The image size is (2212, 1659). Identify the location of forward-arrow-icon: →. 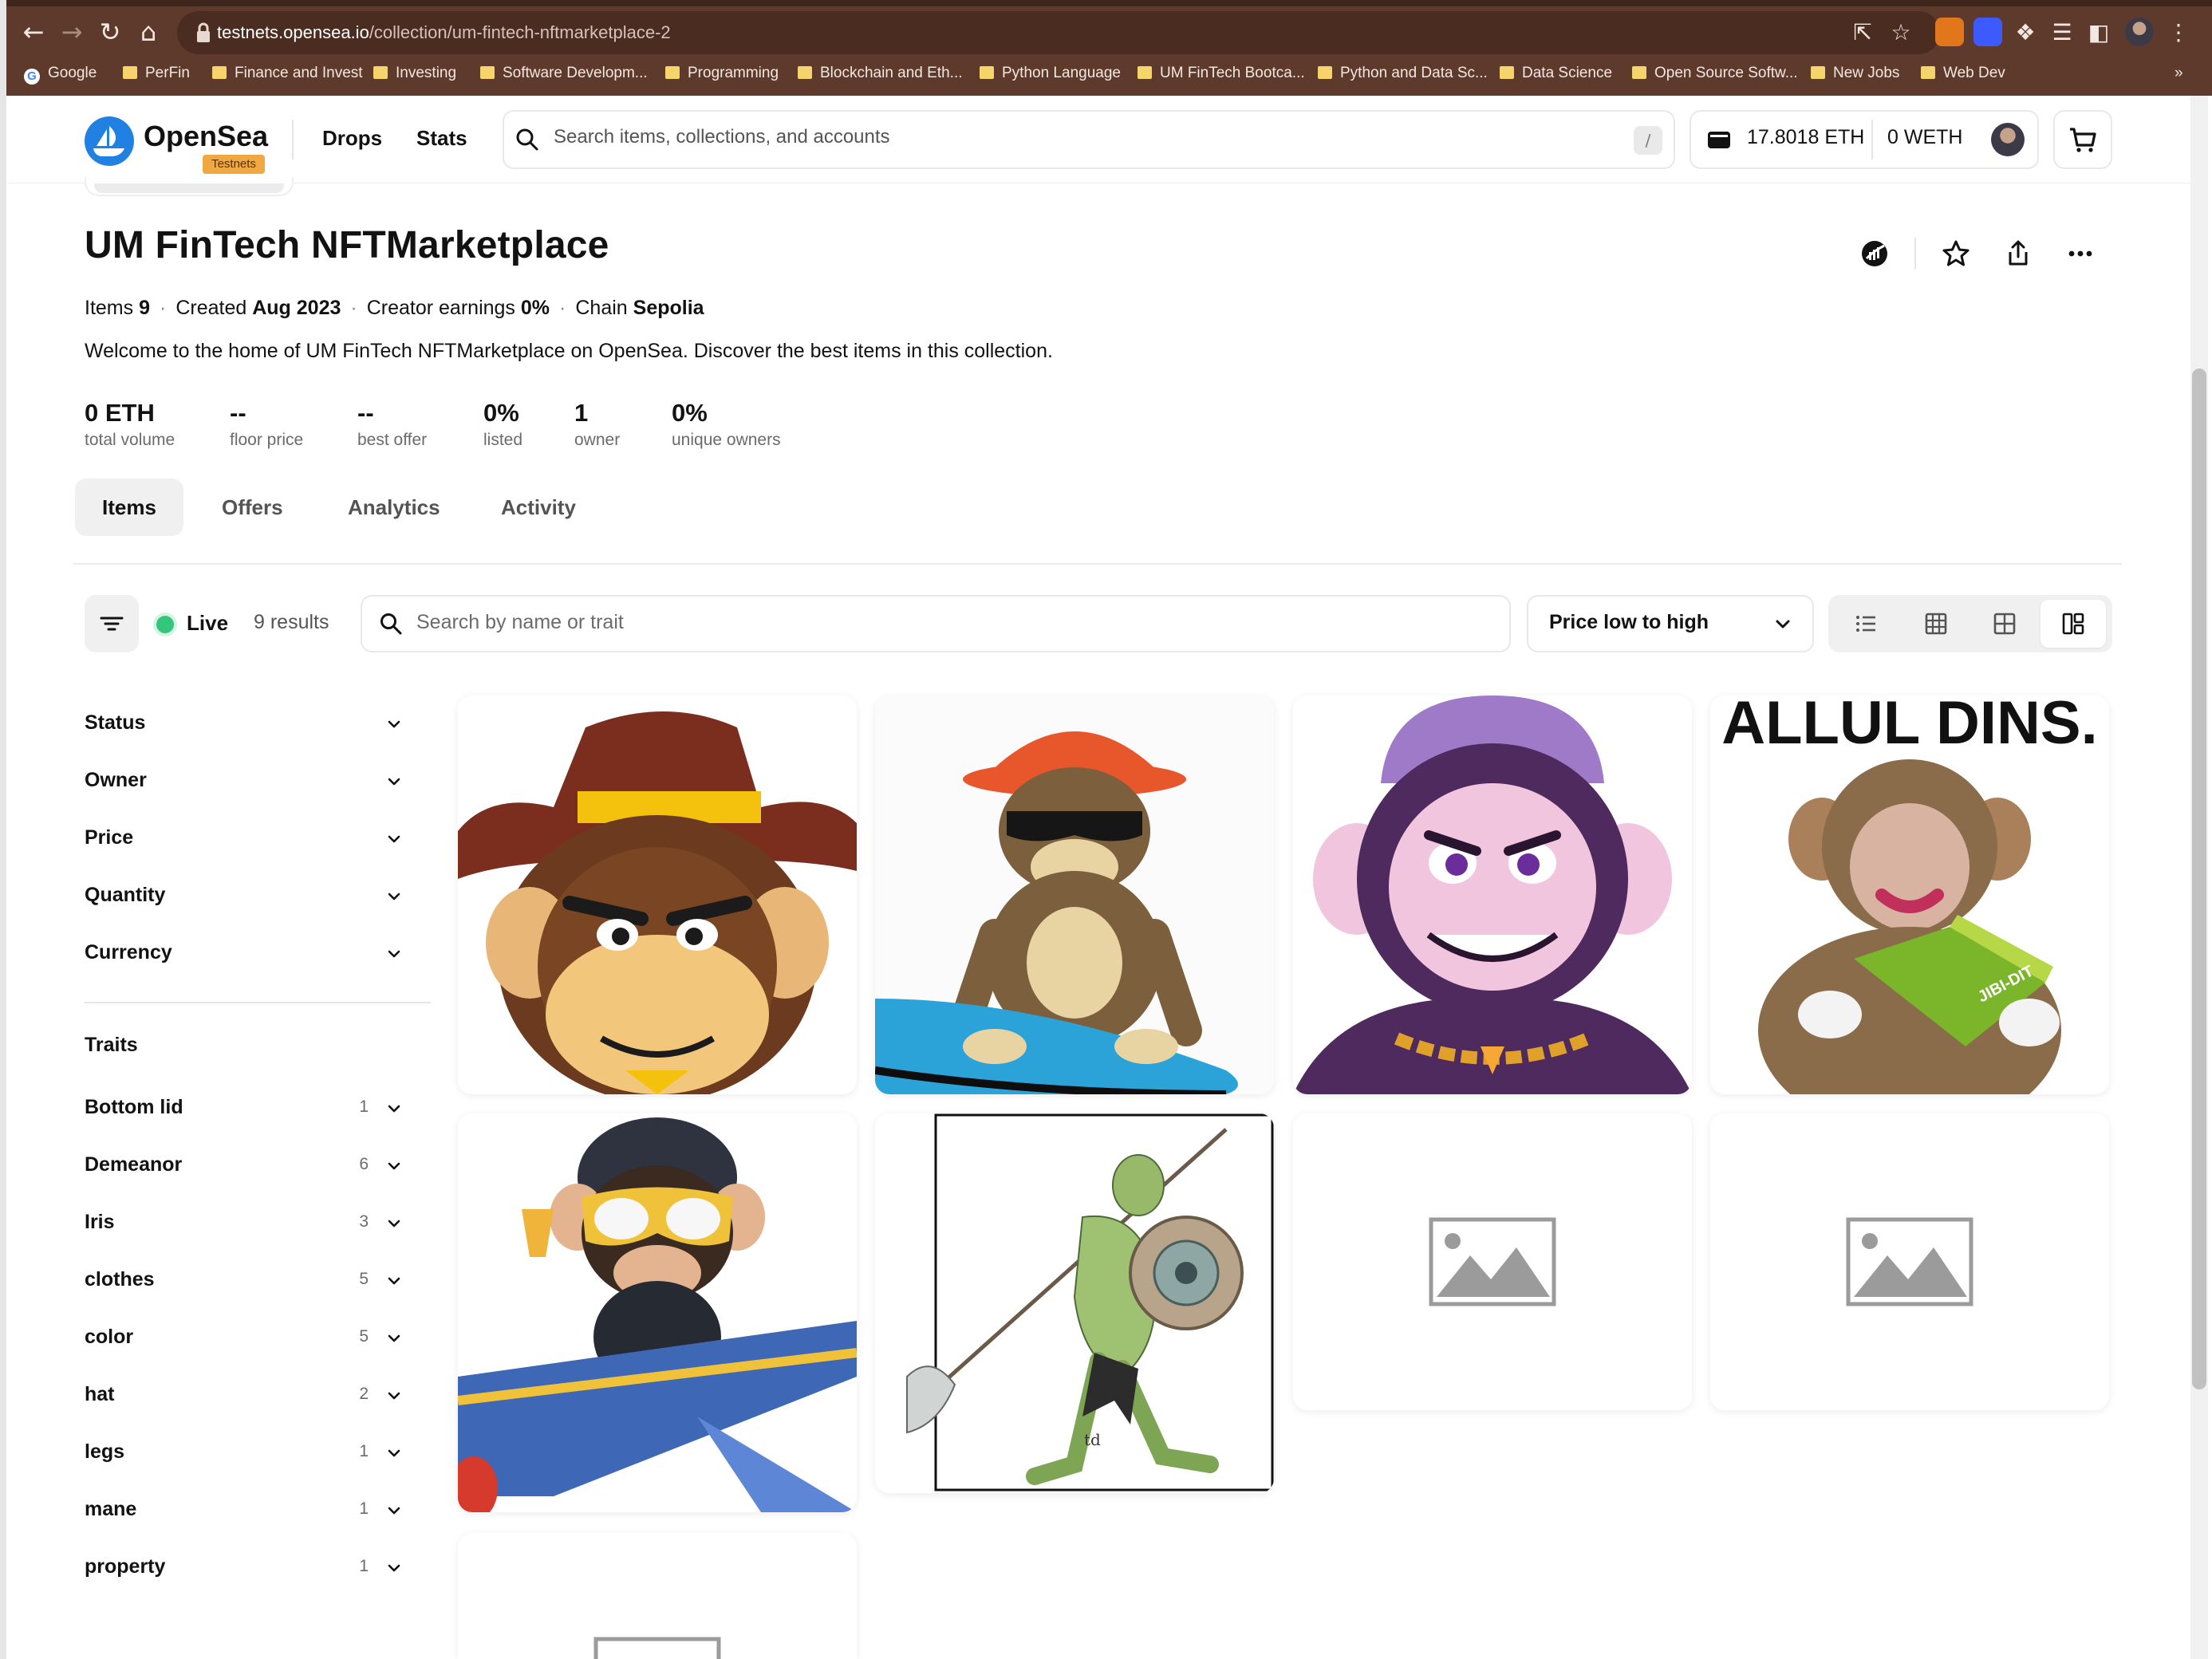
(72, 32).